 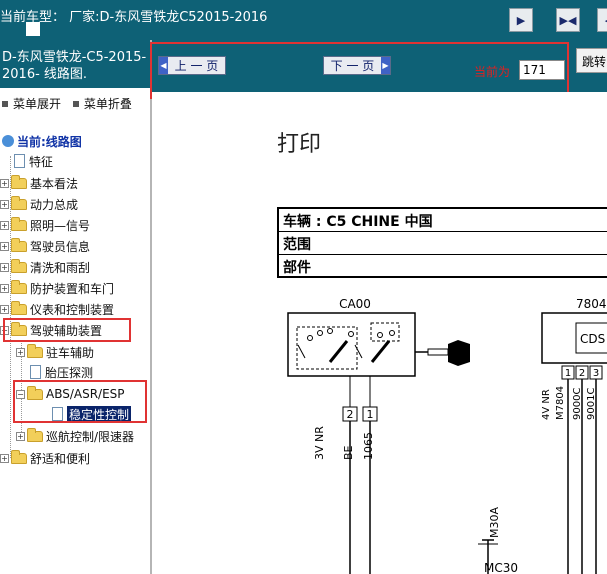 I want to click on wire-label: 4V NR, so click(x=546, y=404).